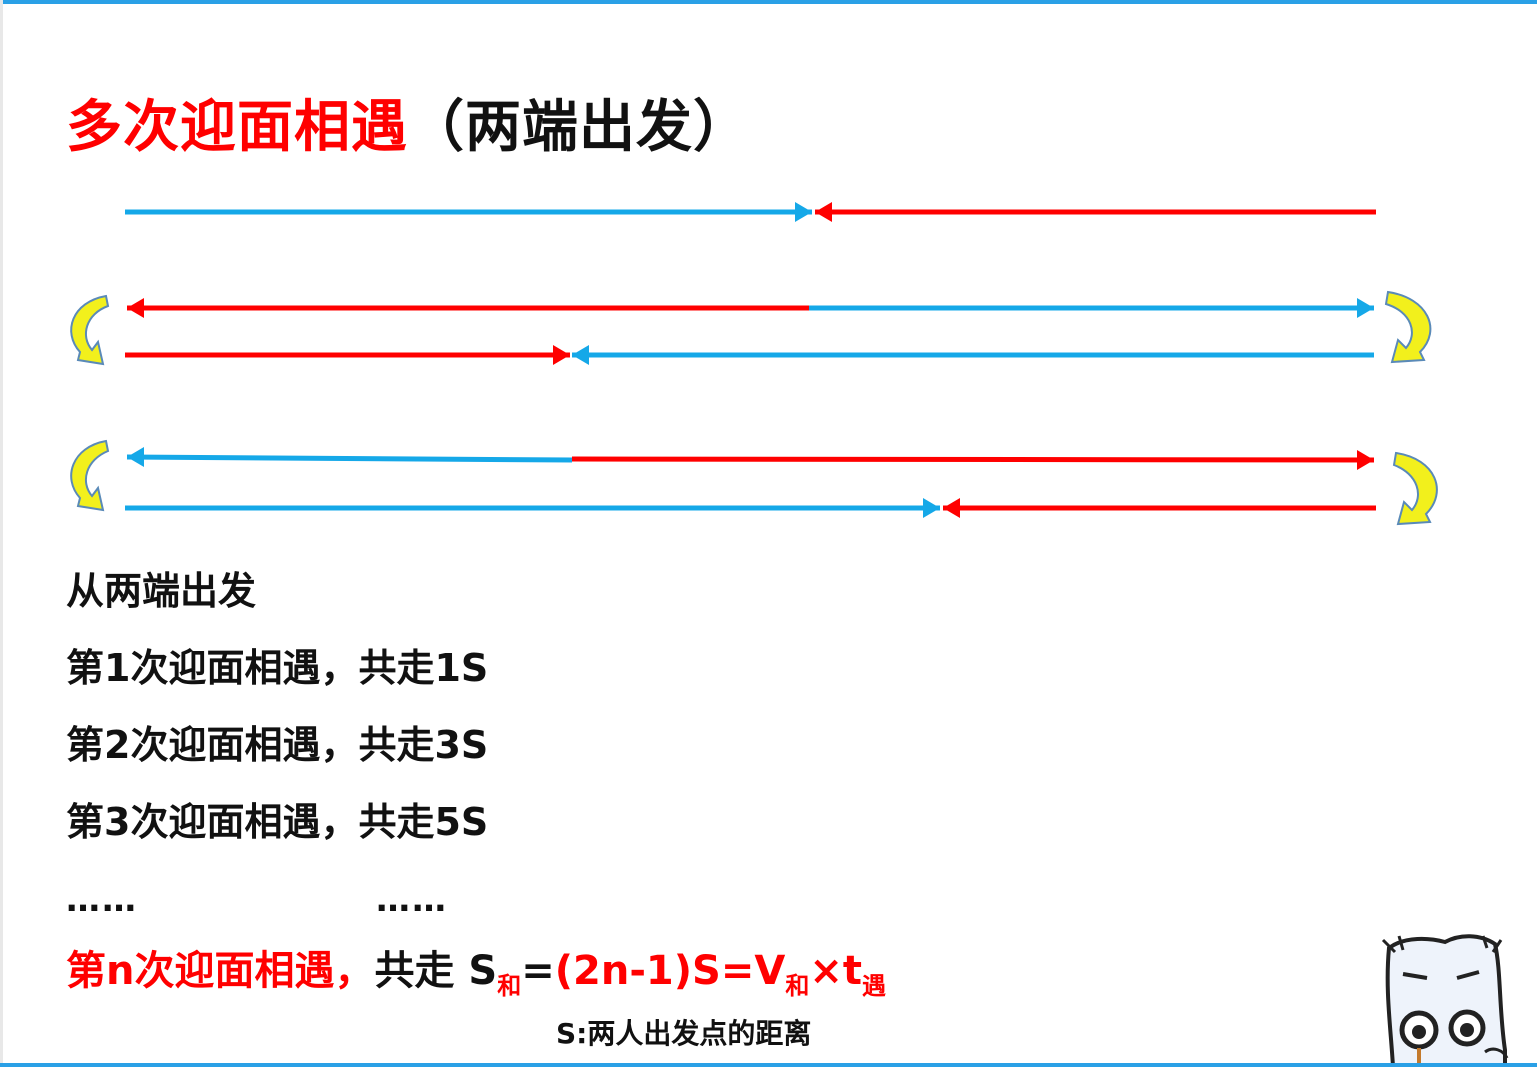 This screenshot has height=1067, width=1537. What do you see at coordinates (873, 986) in the screenshot?
I see `formula-sub-yu: 遇` at bounding box center [873, 986].